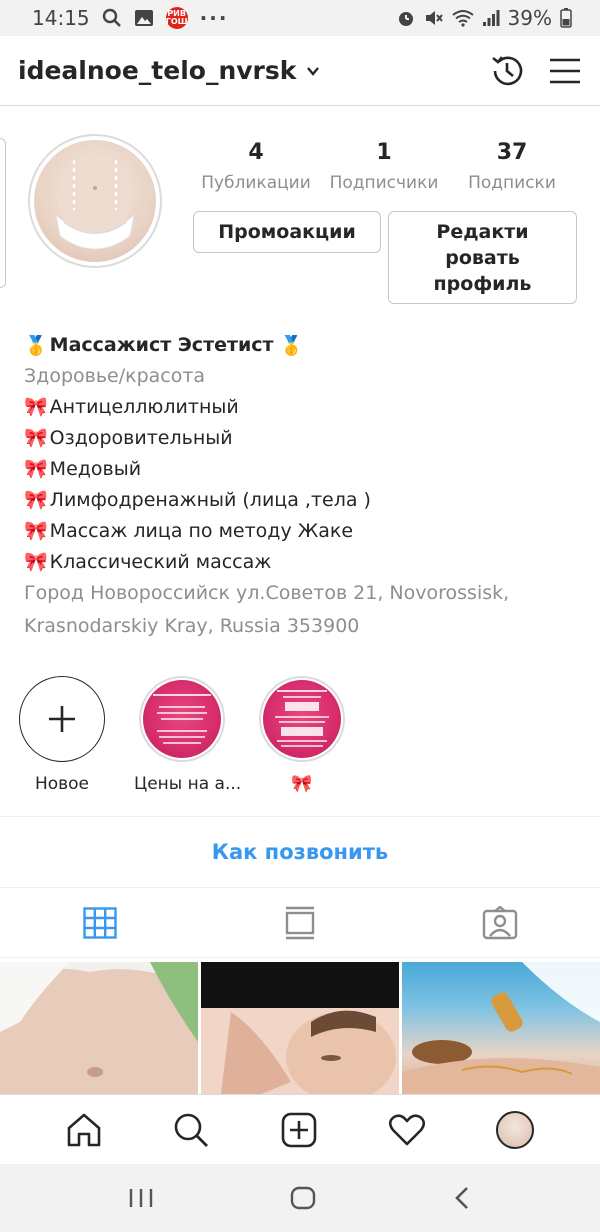 This screenshot has height=1232, width=600. What do you see at coordinates (384, 152) in the screenshot?
I see `stat-followers-count: 1` at bounding box center [384, 152].